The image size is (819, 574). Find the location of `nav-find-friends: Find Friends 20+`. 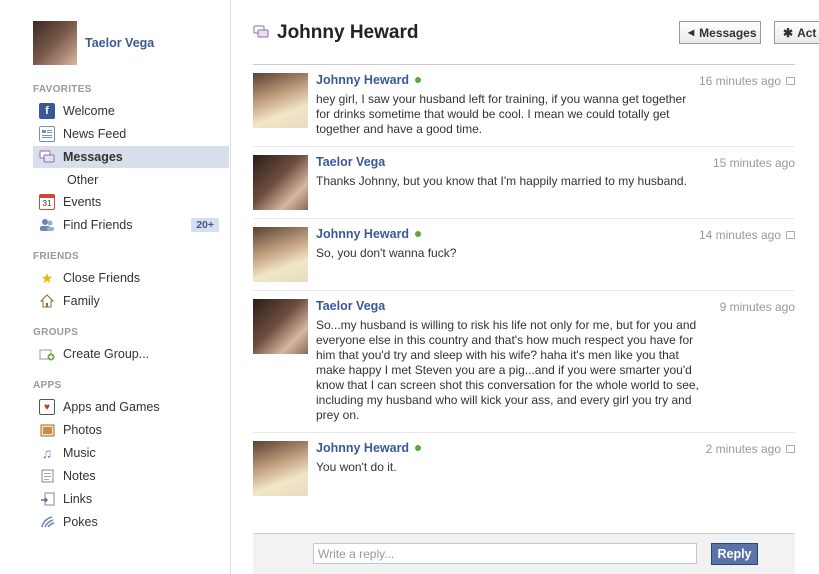

nav-find-friends: Find Friends 20+ is located at coordinates (131, 225).